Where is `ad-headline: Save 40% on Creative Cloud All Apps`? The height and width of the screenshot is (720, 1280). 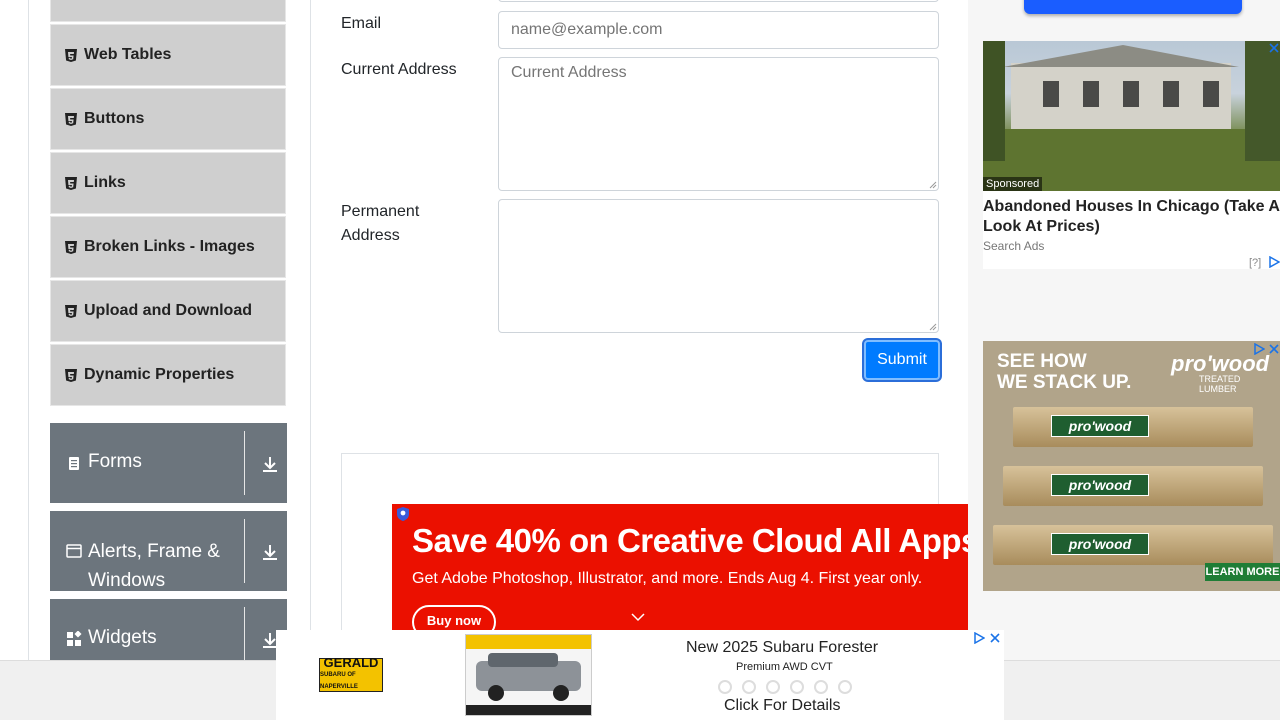
ad-headline: Save 40% on Creative Cloud All Apps is located at coordinates (690, 540).